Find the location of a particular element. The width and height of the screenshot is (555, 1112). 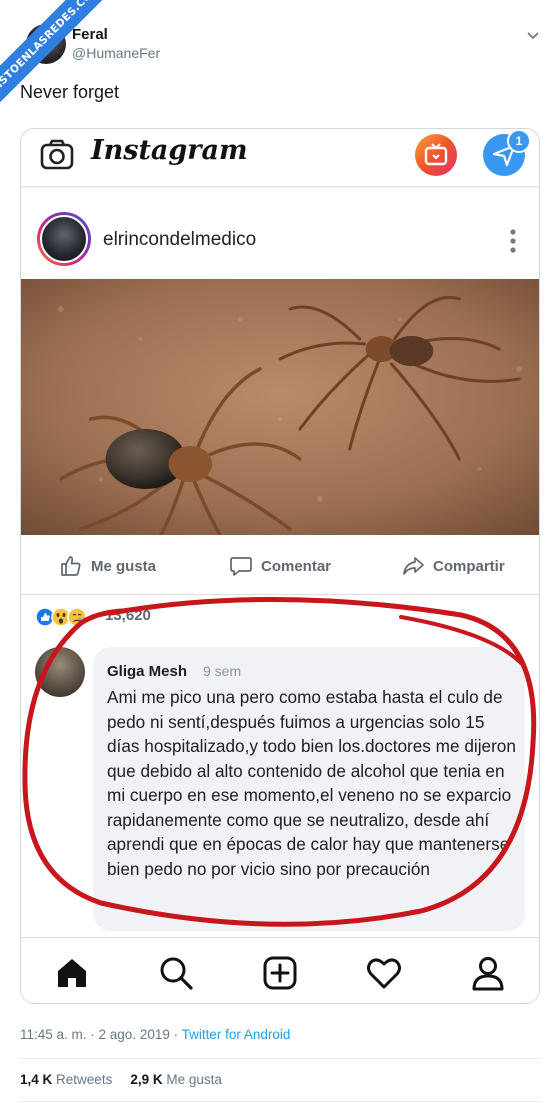

like-button: Me gusta is located at coordinates (107, 566).